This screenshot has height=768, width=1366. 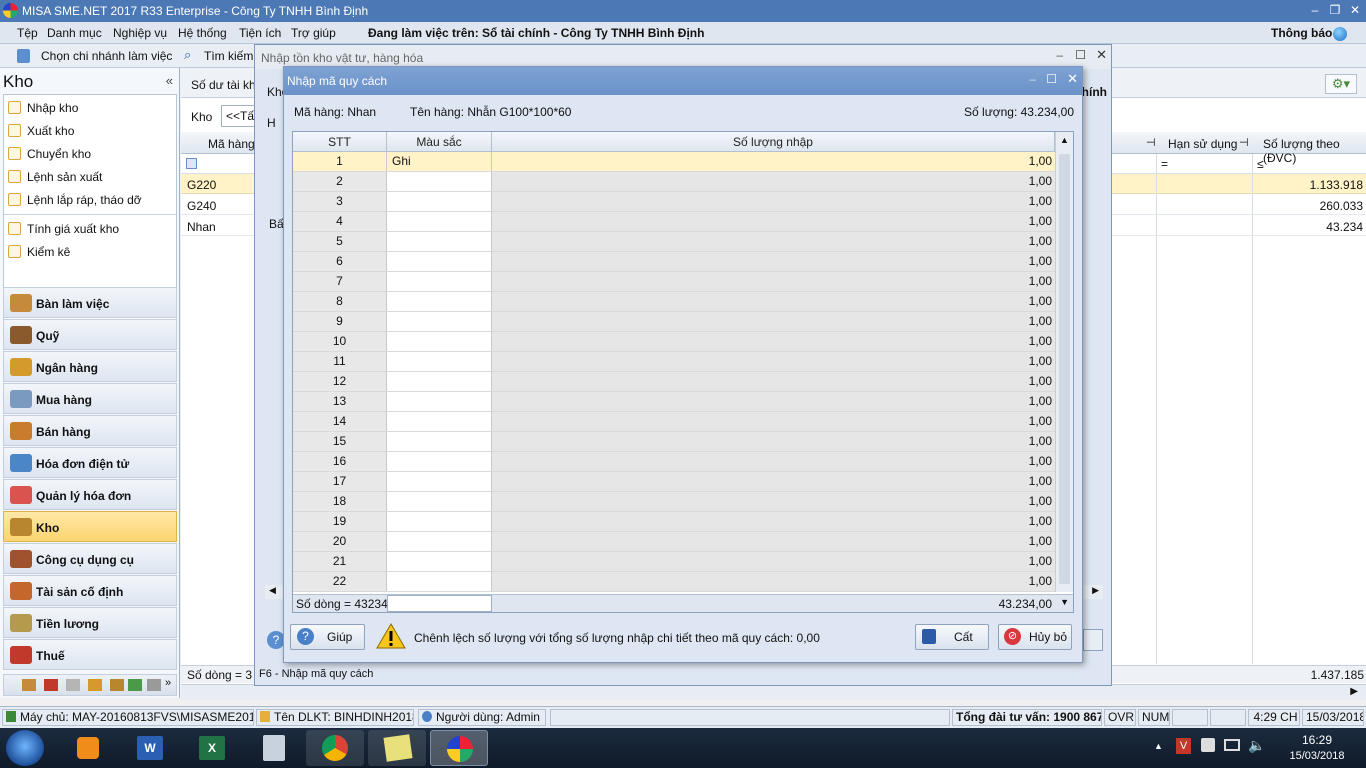 What do you see at coordinates (49, 154) in the screenshot?
I see `sidebar-item-chuyen-kho: Chuyển kho` at bounding box center [49, 154].